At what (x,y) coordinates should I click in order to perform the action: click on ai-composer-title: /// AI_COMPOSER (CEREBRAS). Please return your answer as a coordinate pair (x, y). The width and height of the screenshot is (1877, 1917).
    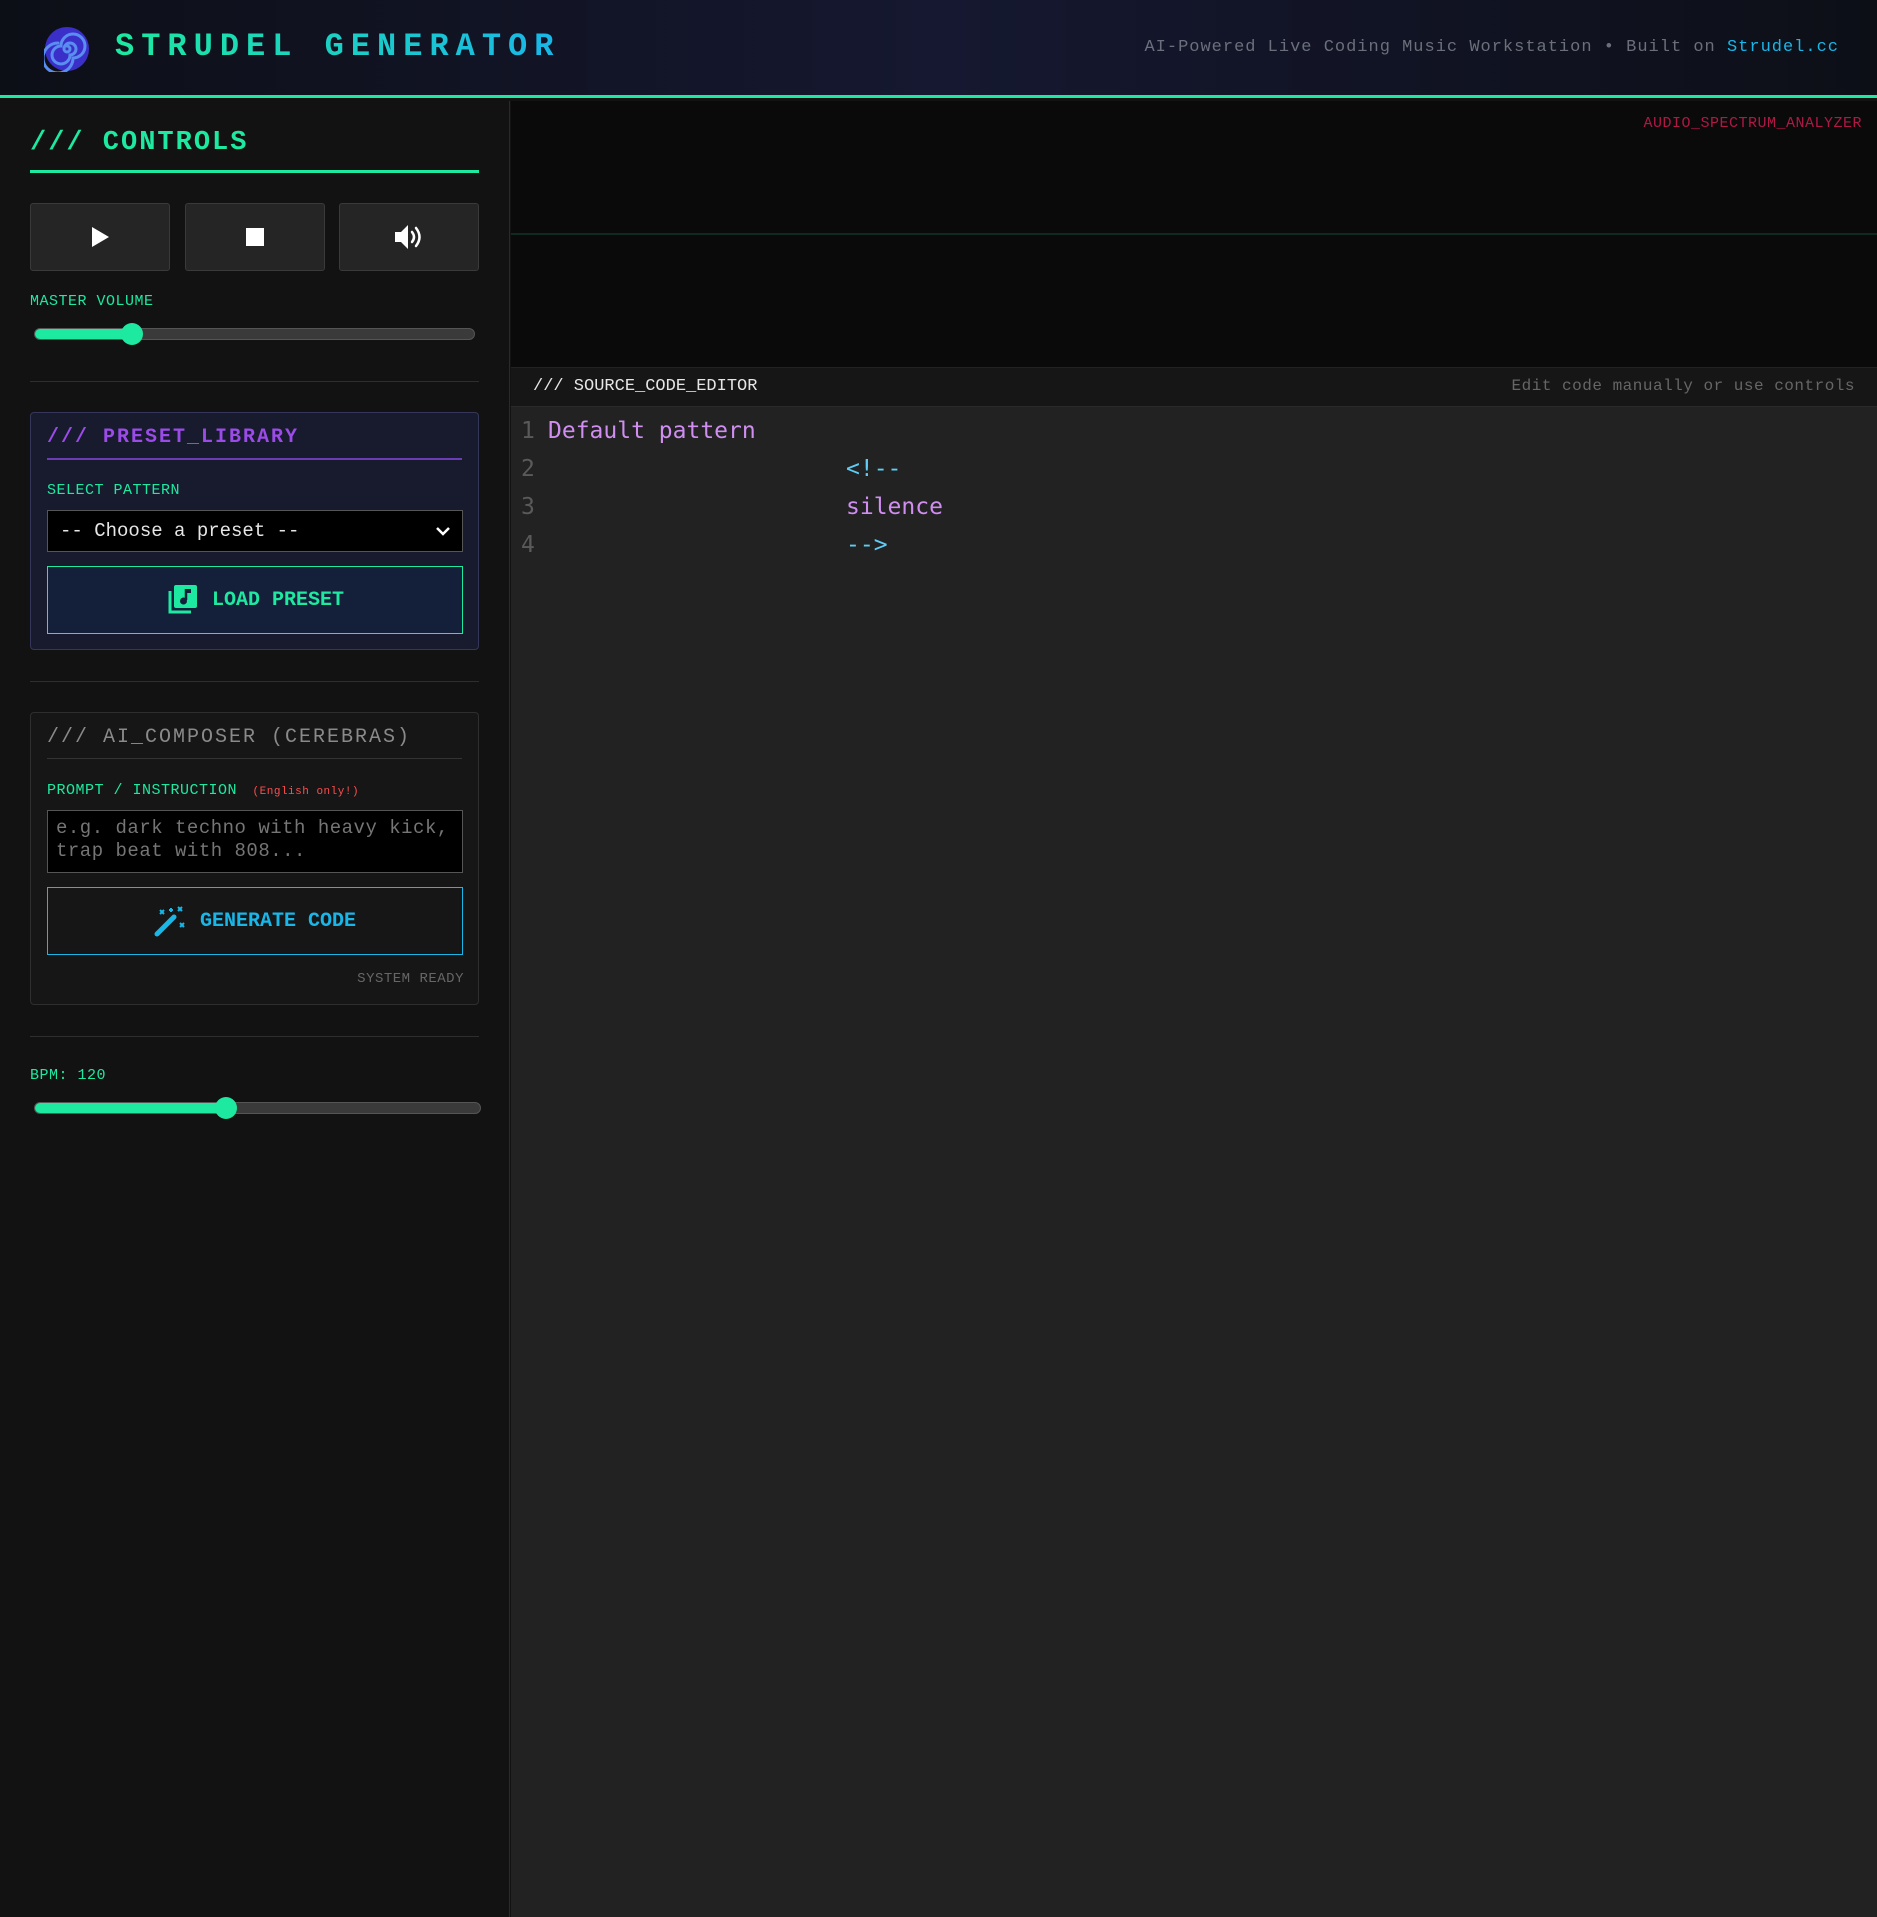
    Looking at the image, I should click on (254, 742).